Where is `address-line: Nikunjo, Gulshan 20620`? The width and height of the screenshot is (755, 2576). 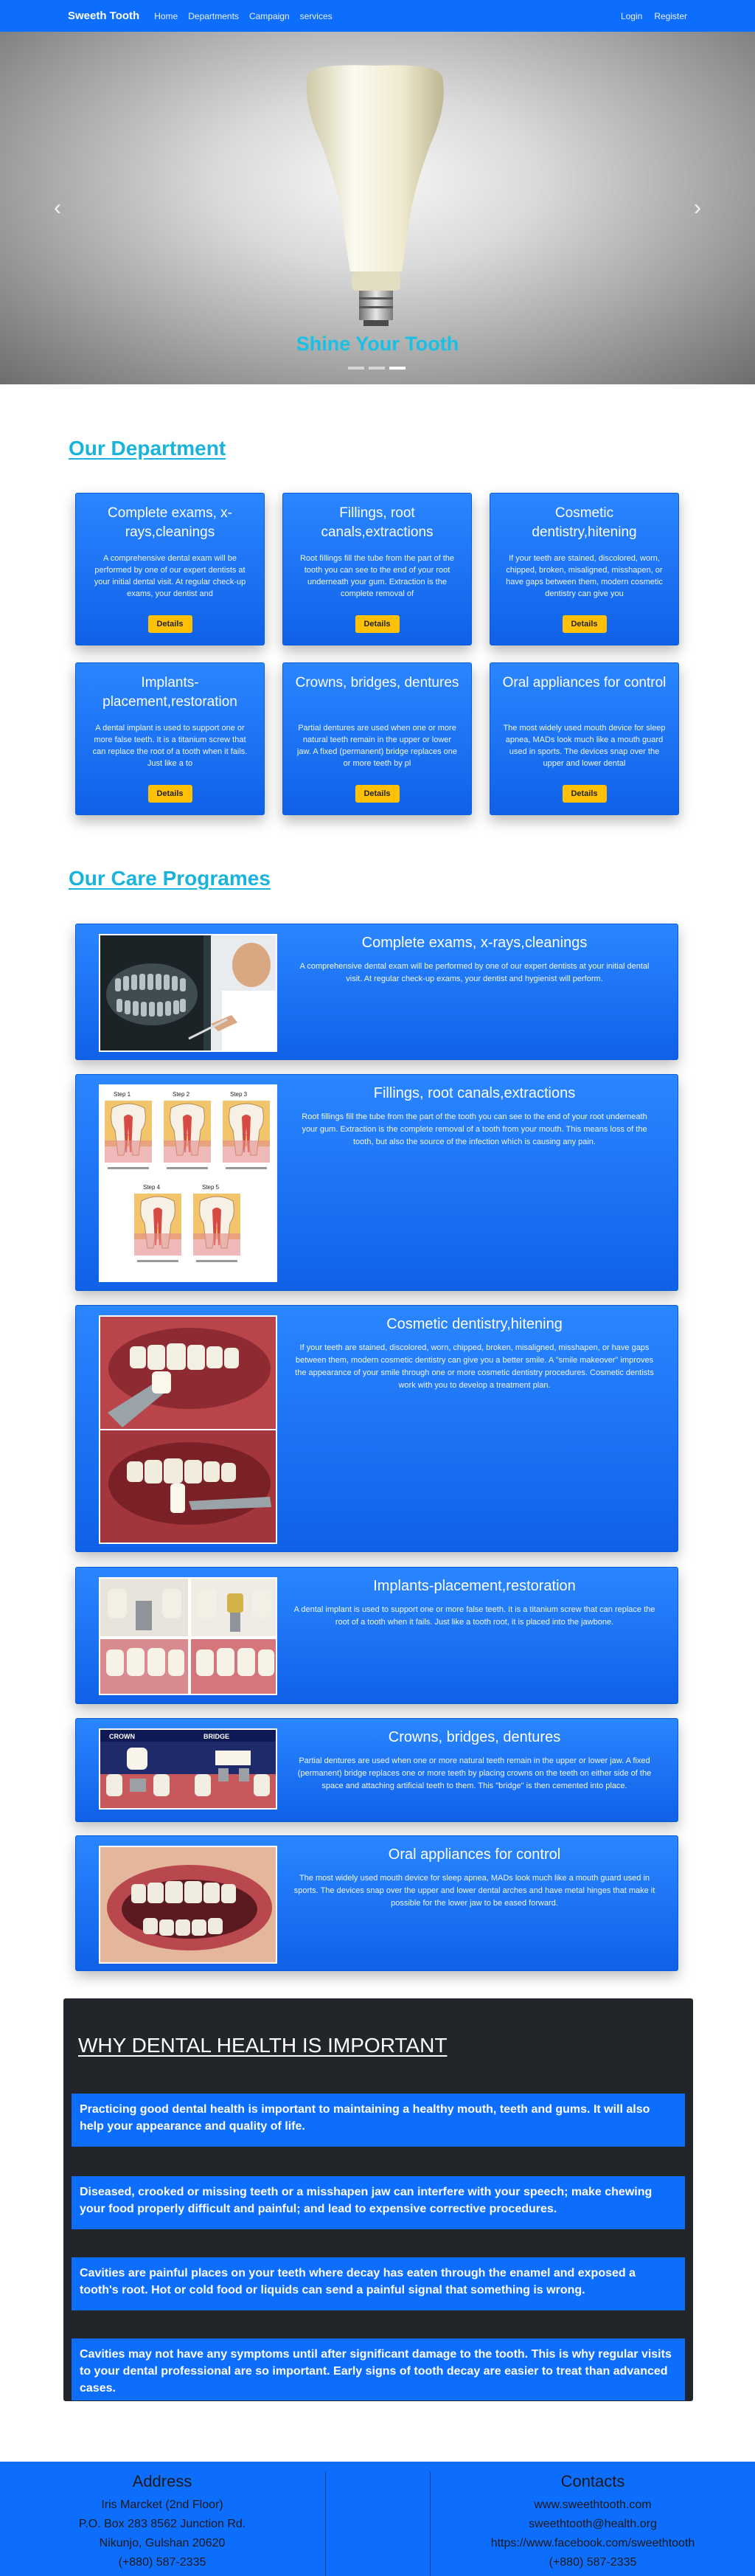
address-line: Nikunjo, Gulshan 20620 is located at coordinates (162, 2543).